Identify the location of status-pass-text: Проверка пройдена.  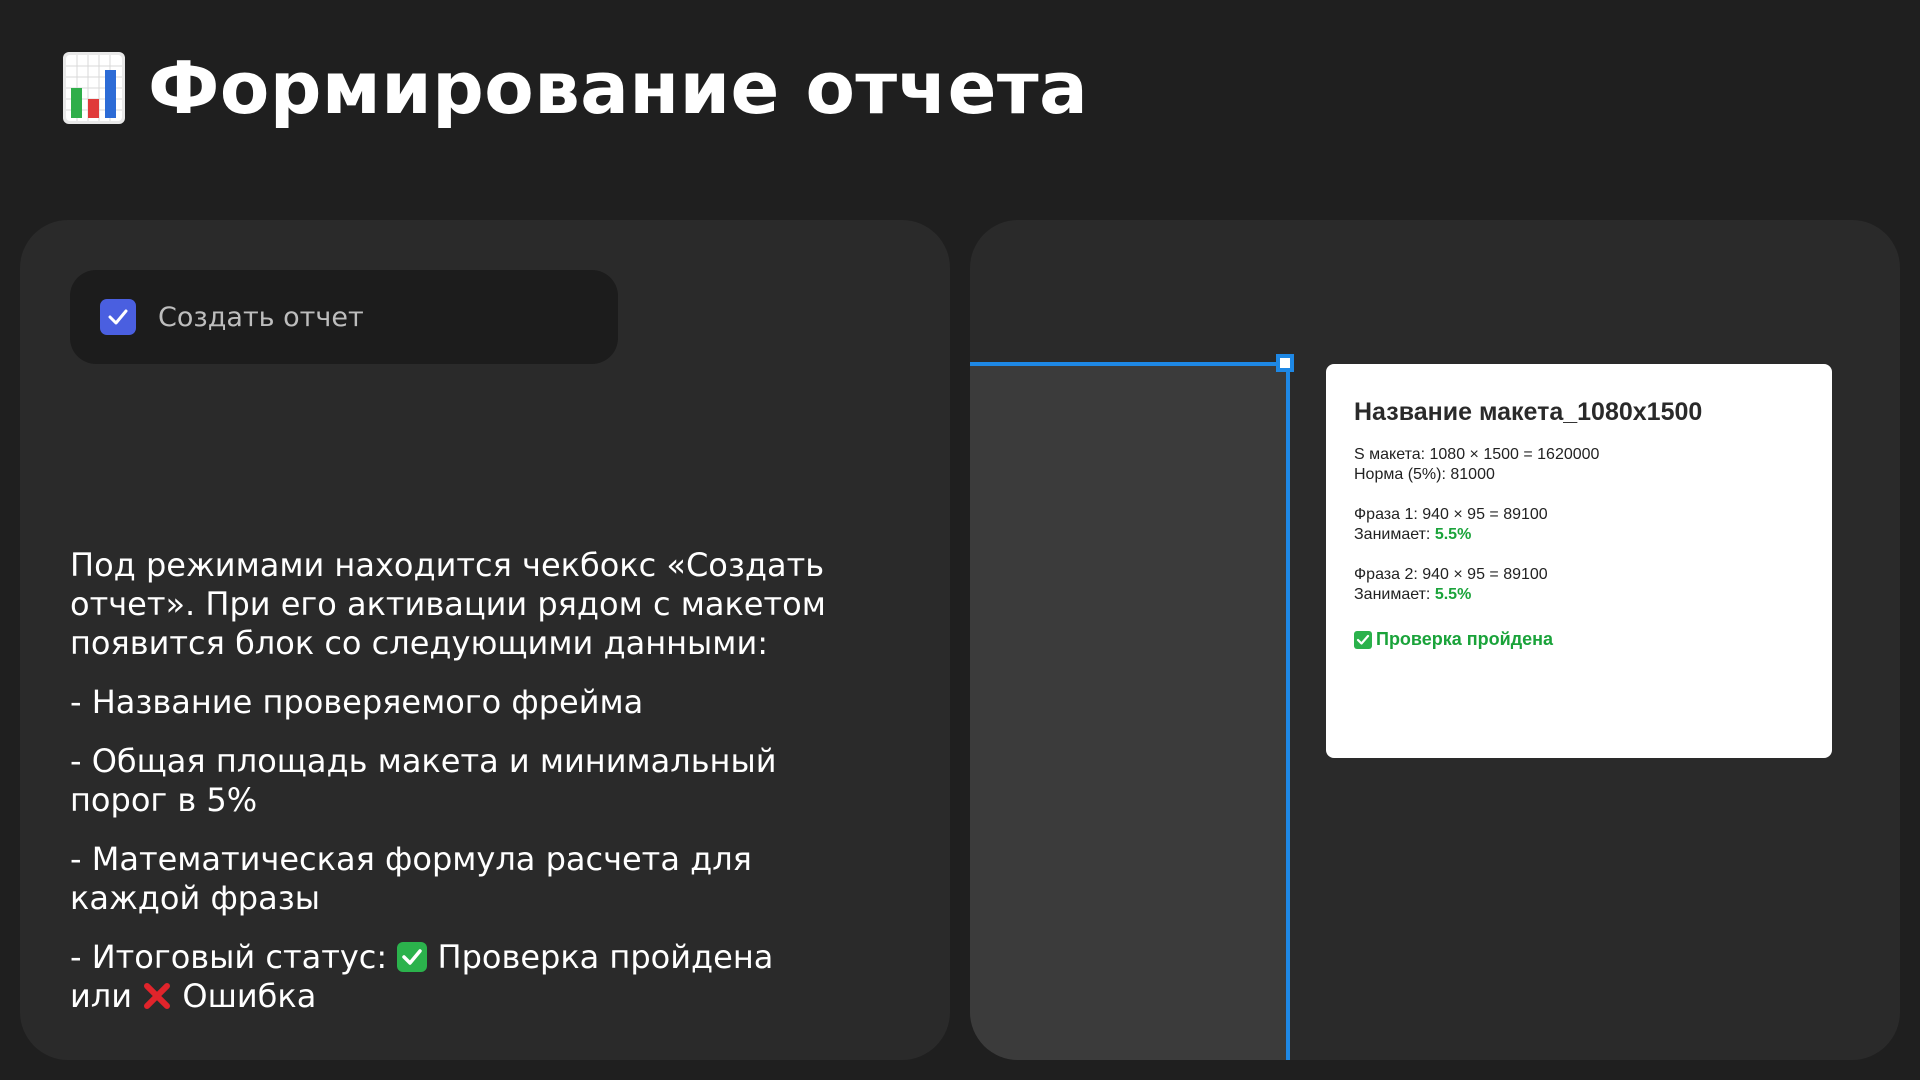
(605, 957).